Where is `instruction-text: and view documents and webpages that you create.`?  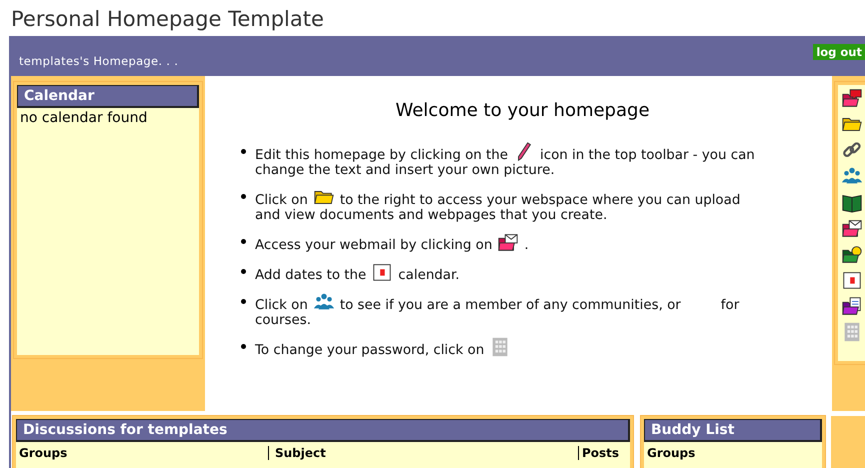 instruction-text: and view documents and webpages that you create. is located at coordinates (431, 215).